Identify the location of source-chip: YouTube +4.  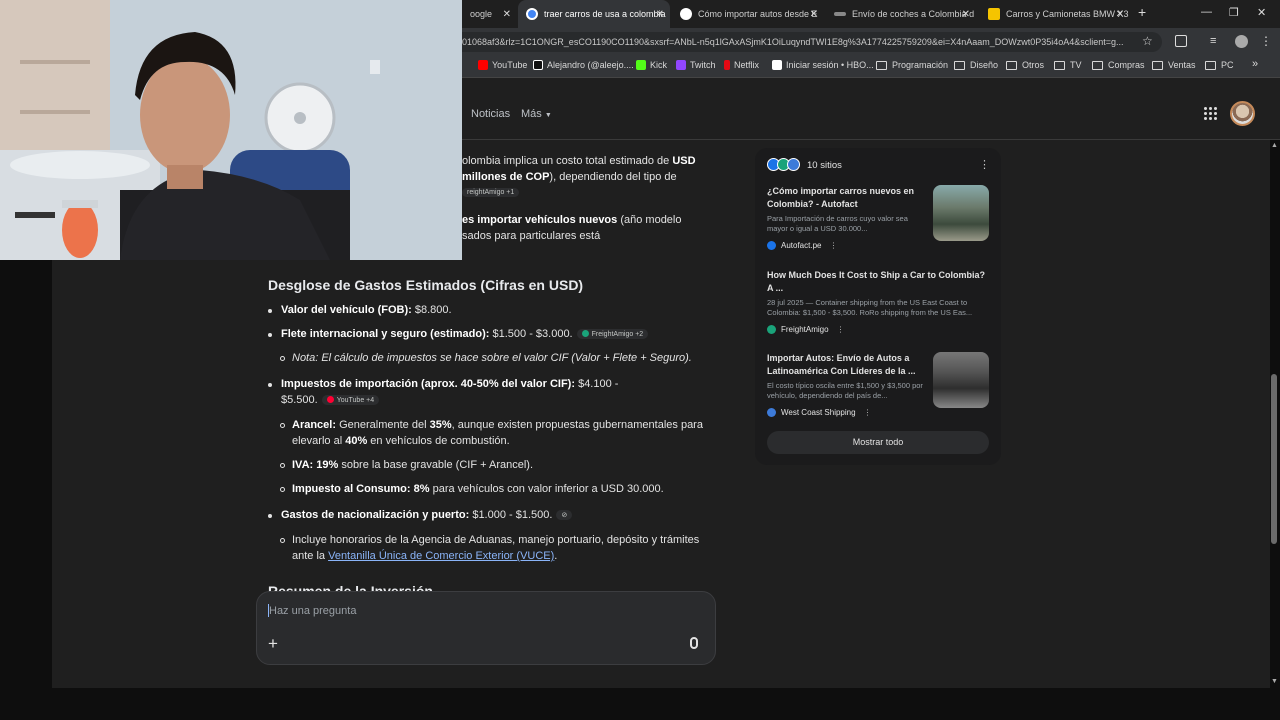
(350, 400).